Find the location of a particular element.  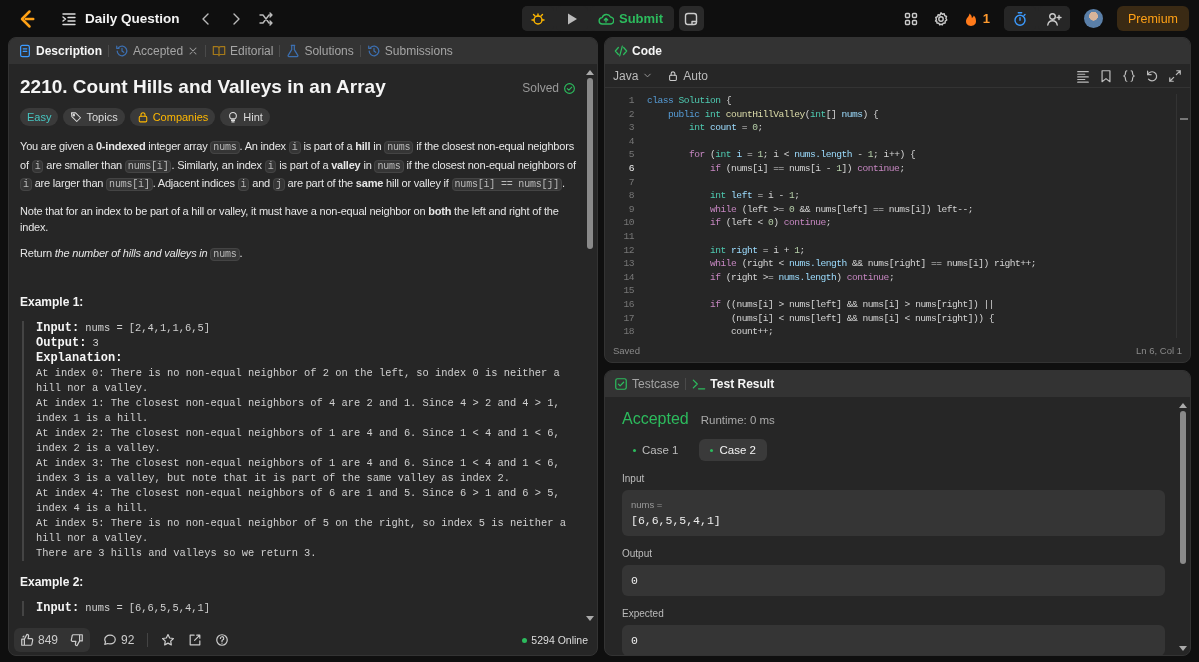

line-number: 15 is located at coordinates (628, 291).